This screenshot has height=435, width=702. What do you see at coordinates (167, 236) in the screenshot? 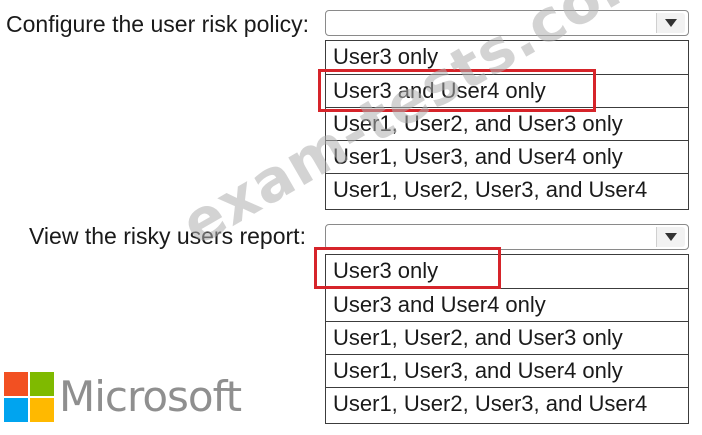
I see `question-2-label: View the risky users report:` at bounding box center [167, 236].